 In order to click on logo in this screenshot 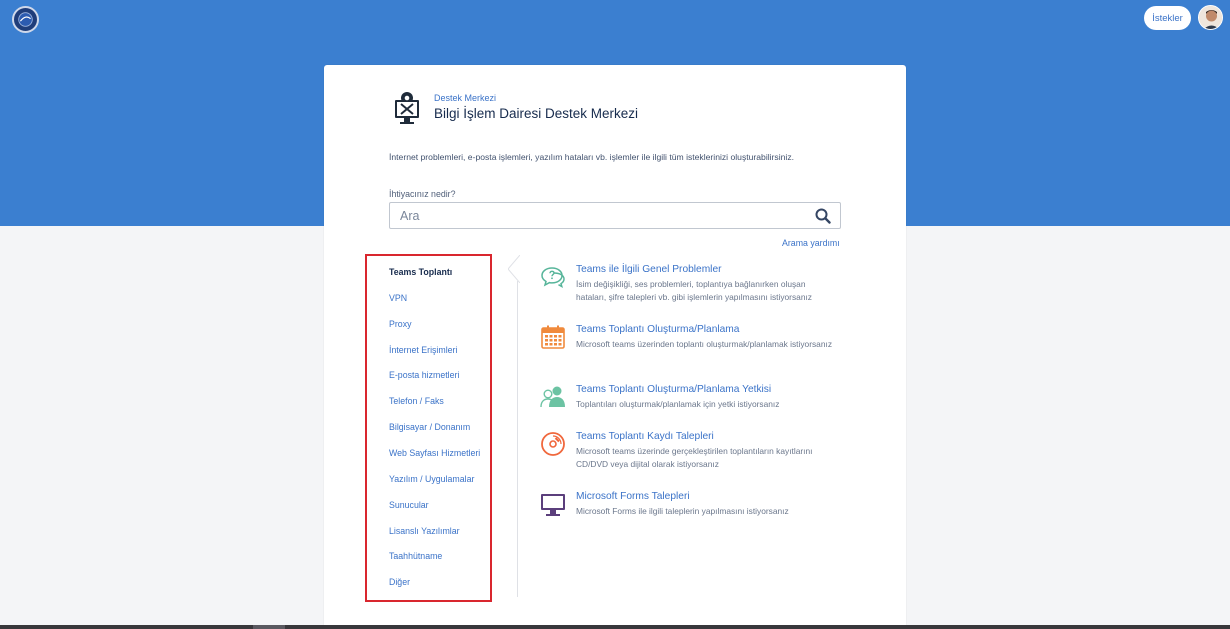, I will do `click(25, 19)`.